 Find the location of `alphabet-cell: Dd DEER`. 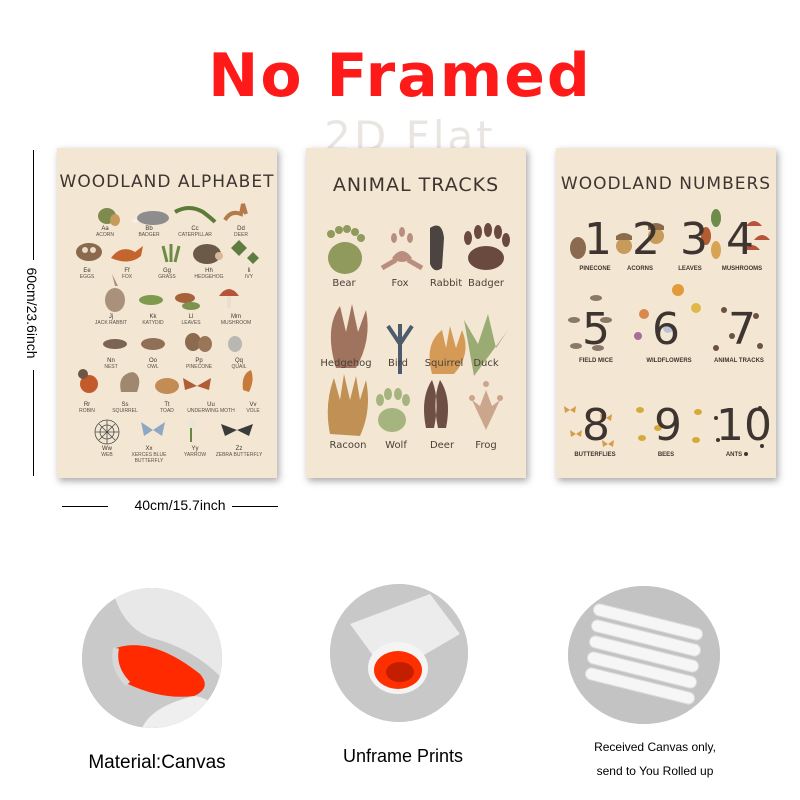

alphabet-cell: Dd DEER is located at coordinates (241, 232).